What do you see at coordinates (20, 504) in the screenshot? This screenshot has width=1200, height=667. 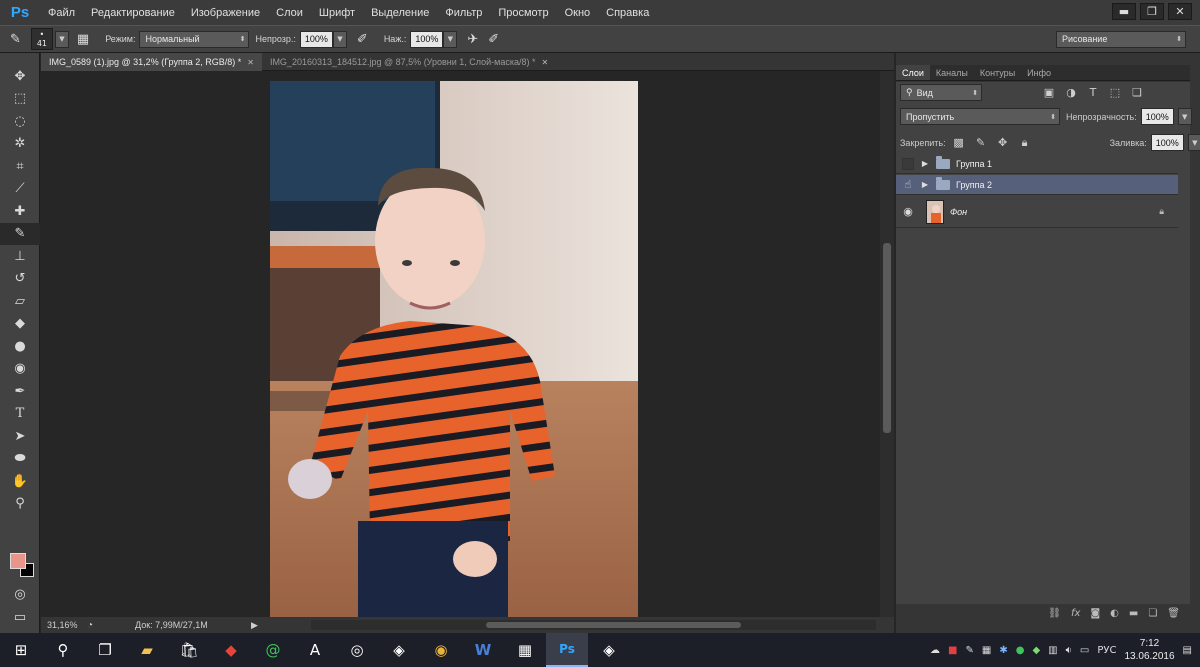 I see `zoom-tool-icon: ⚲` at bounding box center [20, 504].